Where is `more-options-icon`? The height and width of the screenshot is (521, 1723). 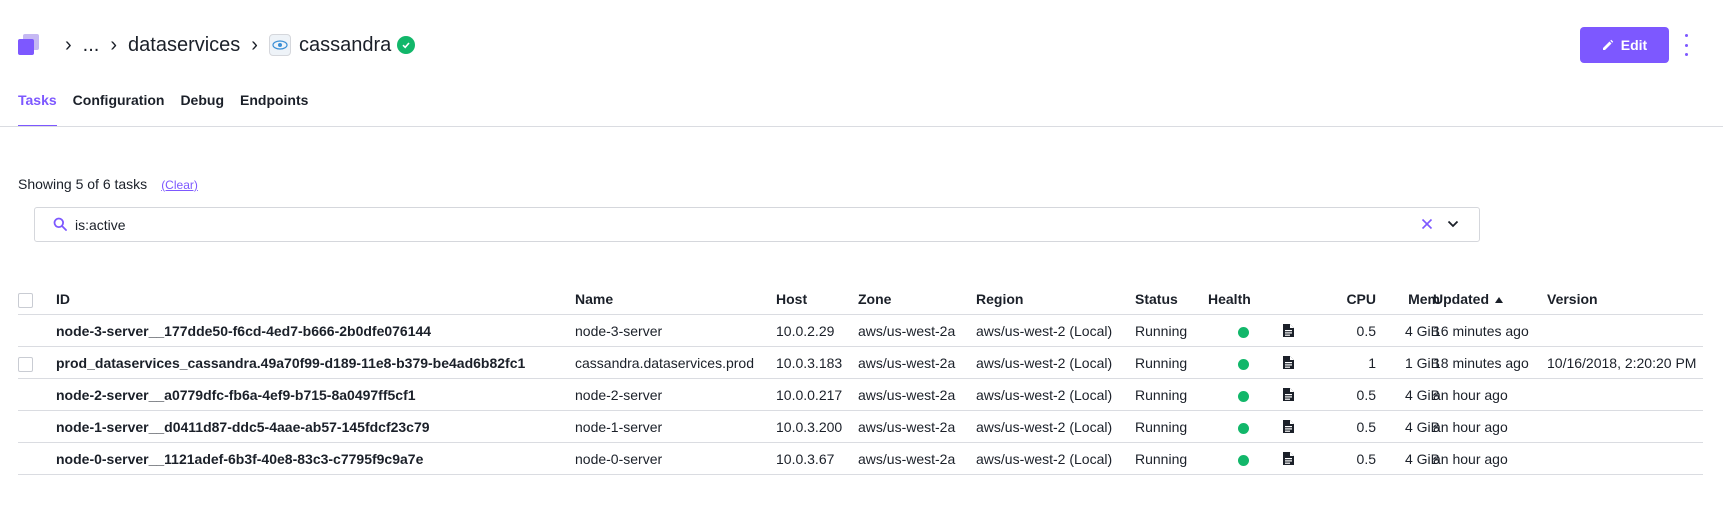 more-options-icon is located at coordinates (1686, 45).